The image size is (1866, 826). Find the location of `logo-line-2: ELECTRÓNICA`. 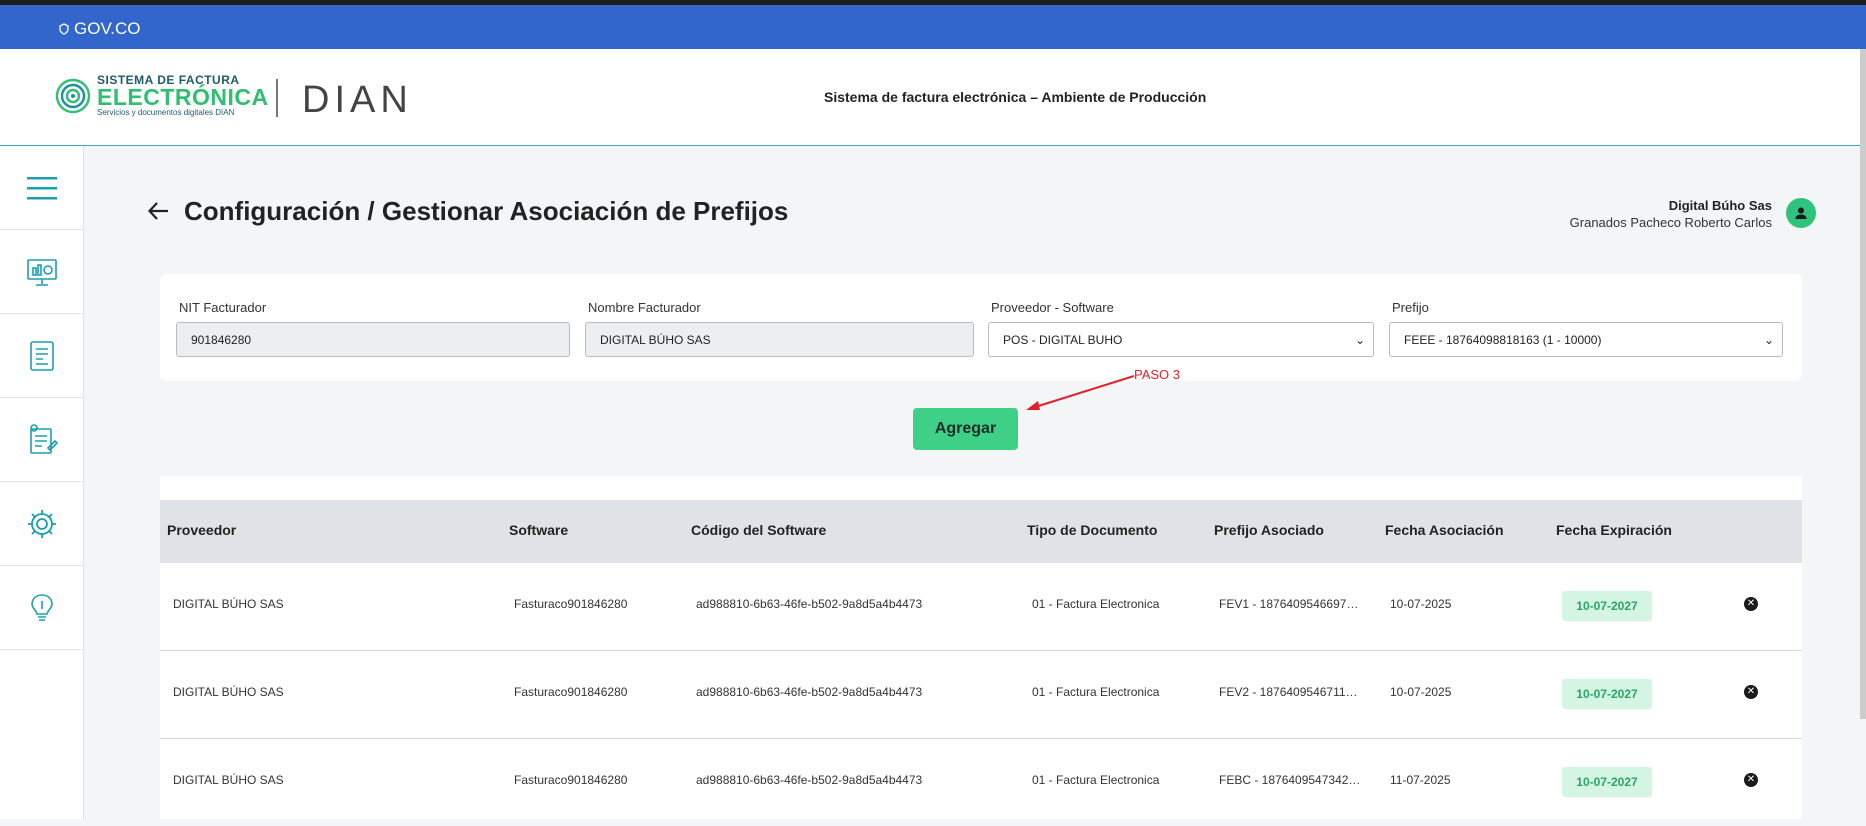

logo-line-2: ELECTRÓNICA is located at coordinates (183, 97).